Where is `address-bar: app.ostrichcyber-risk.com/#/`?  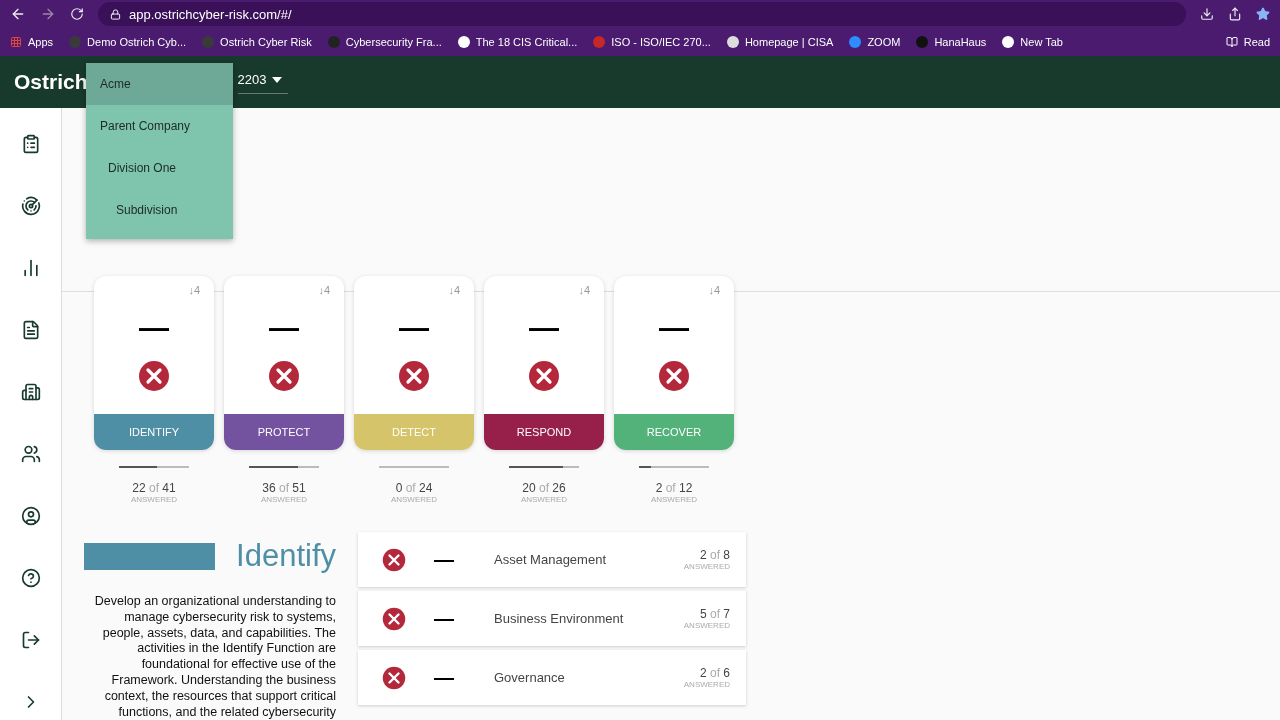 address-bar: app.ostrichcyber-risk.com/#/ is located at coordinates (642, 14).